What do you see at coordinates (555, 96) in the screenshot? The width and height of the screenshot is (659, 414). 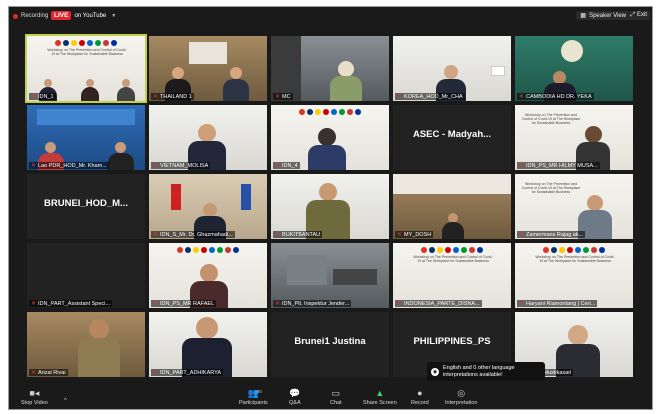 I see `participant-name: ✕ CAMBODIA HD DR. YEKA` at bounding box center [555, 96].